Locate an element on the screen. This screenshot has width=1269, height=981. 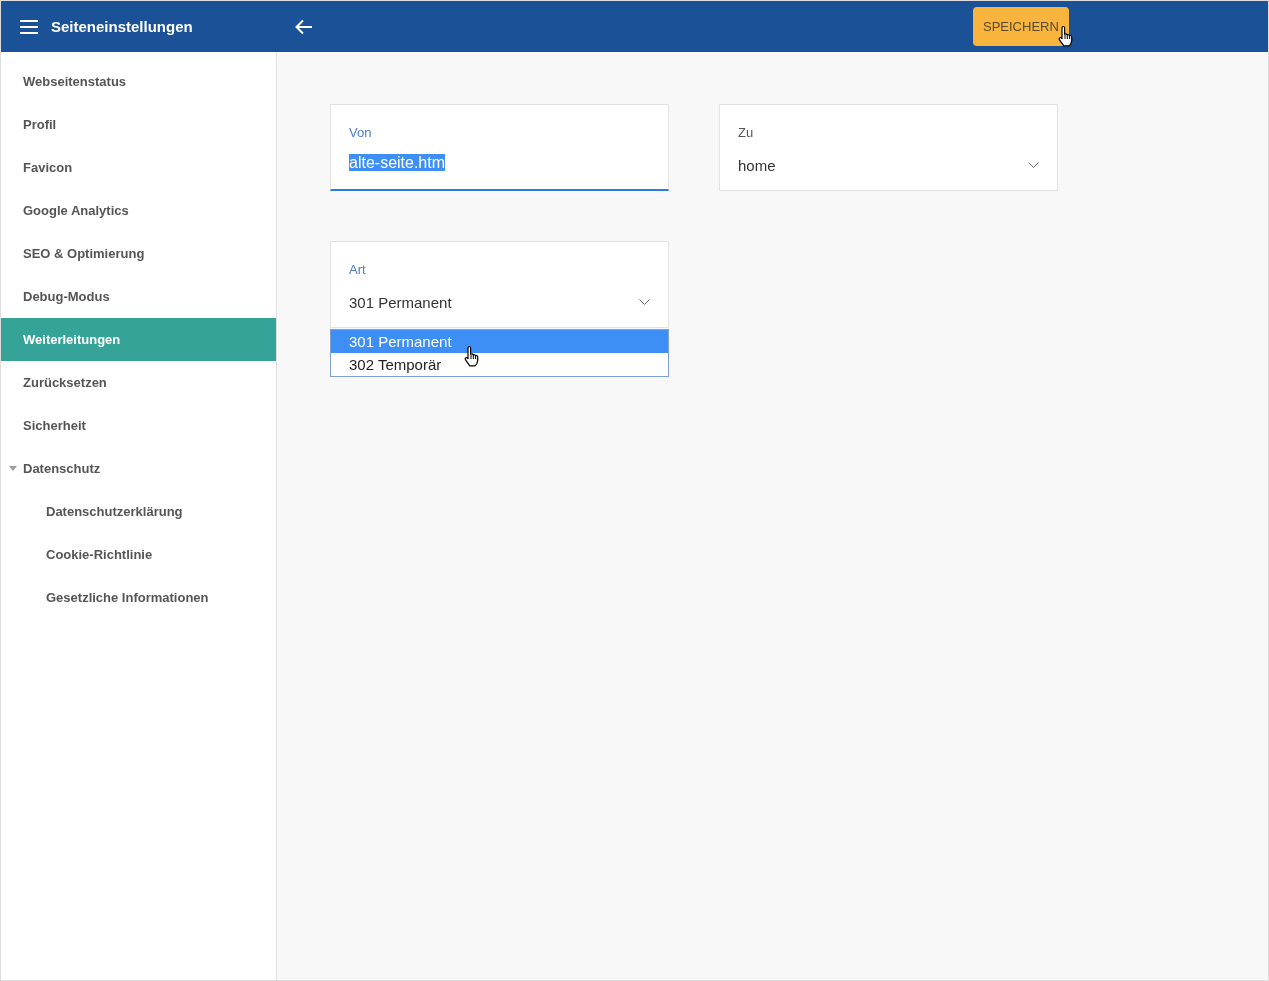
sidebar-item: Profil is located at coordinates (138, 124).